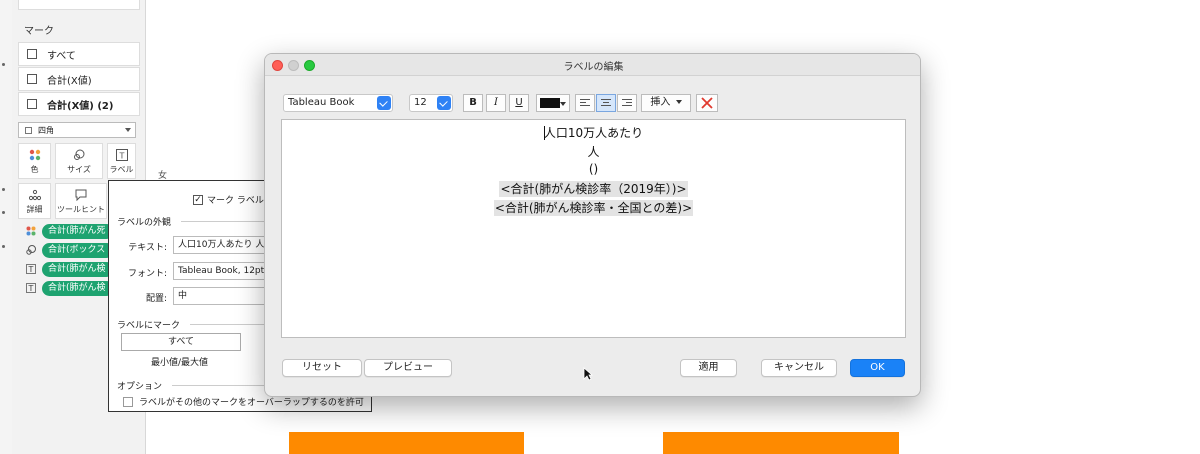 The width and height of the screenshot is (1200, 454). I want to click on tooltip-button: ツールヒント, so click(81, 201).